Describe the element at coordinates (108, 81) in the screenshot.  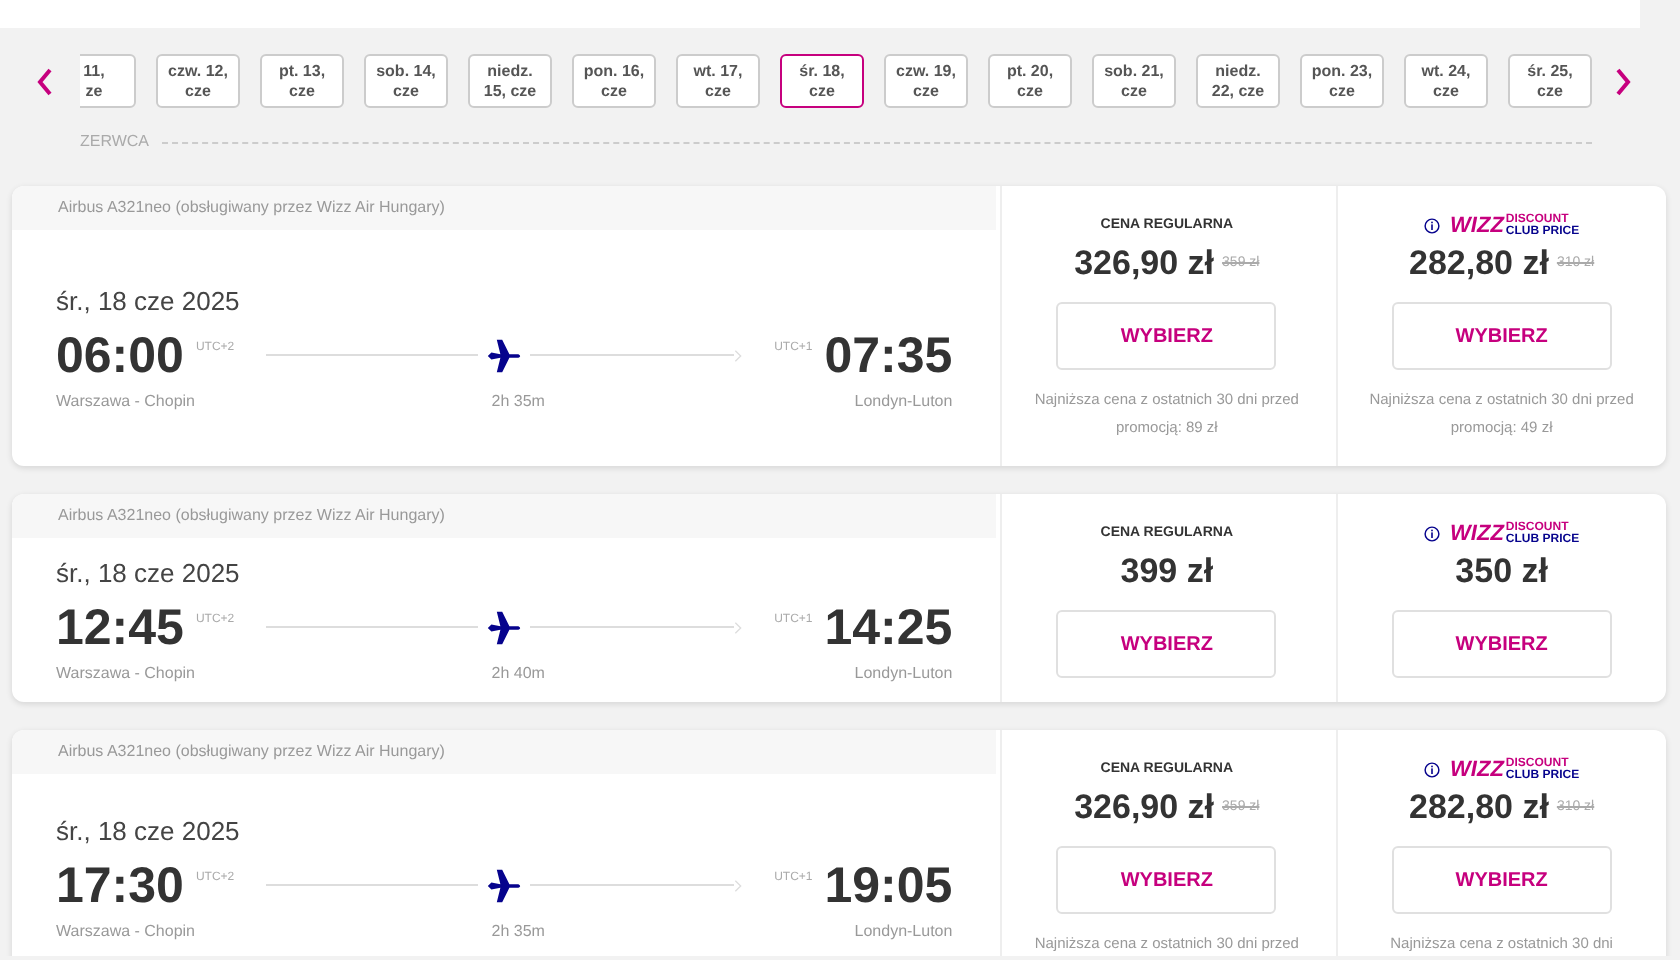
I see `date-chip: 11, ze` at that location.